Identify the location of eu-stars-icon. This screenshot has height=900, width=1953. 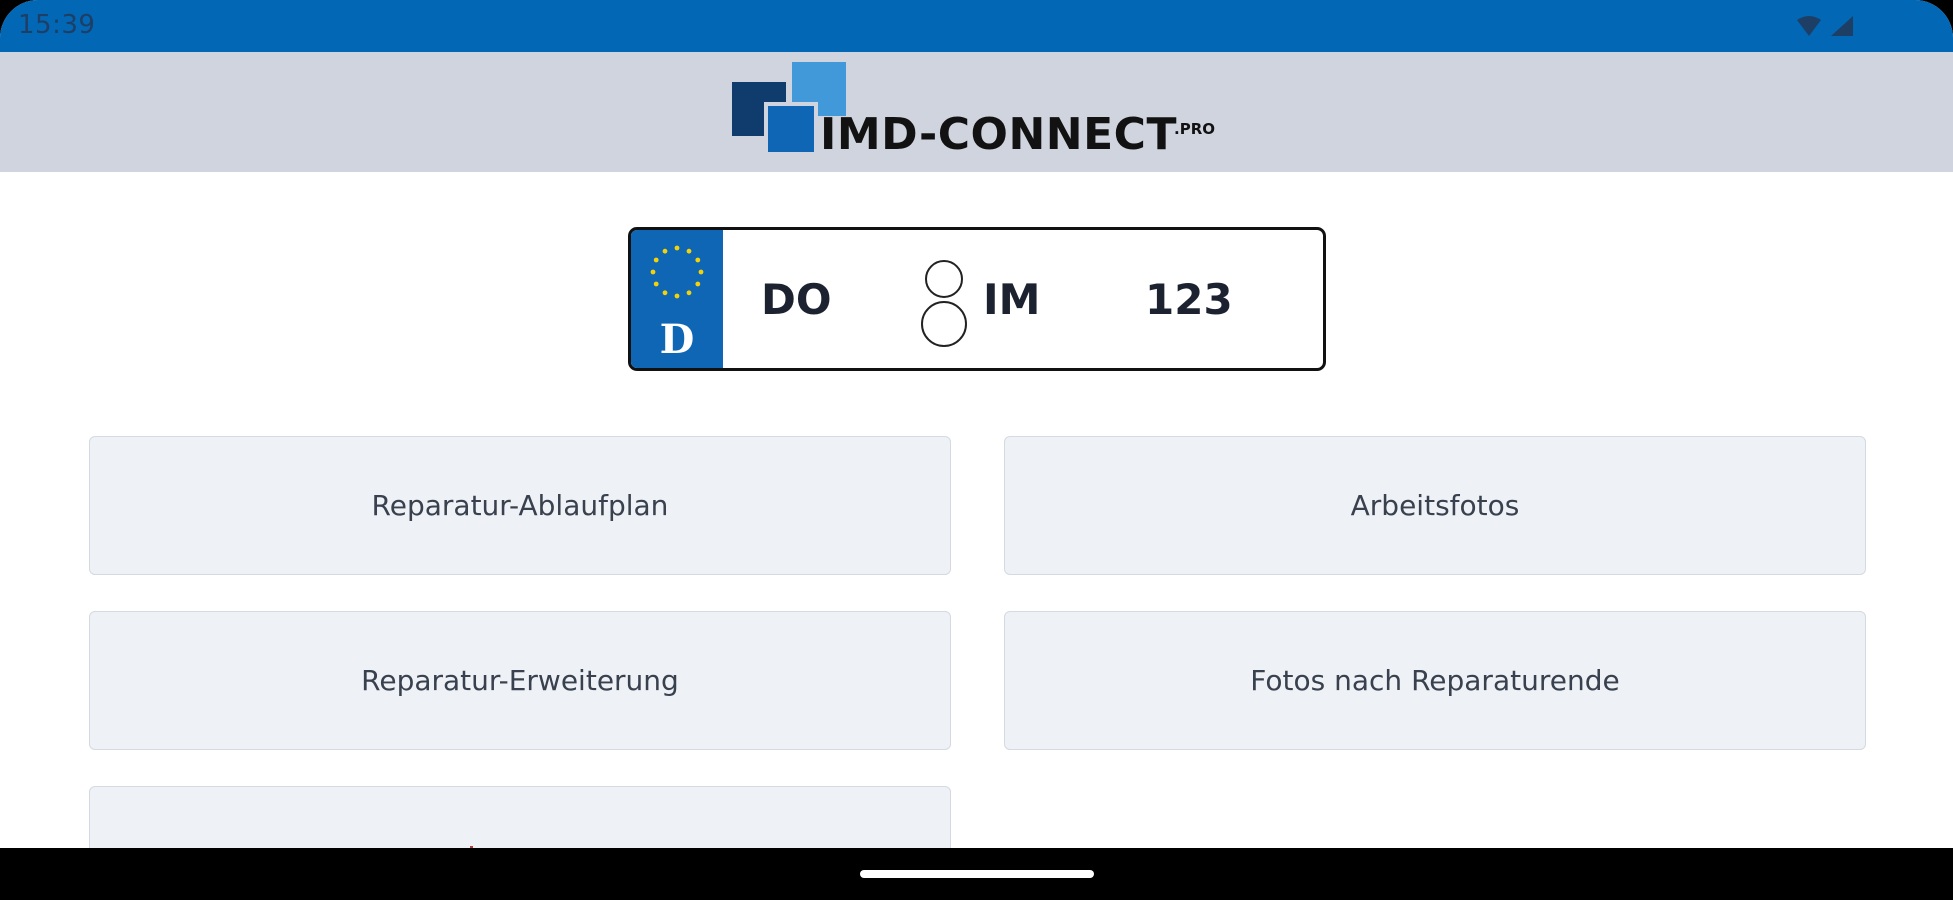
(677, 272).